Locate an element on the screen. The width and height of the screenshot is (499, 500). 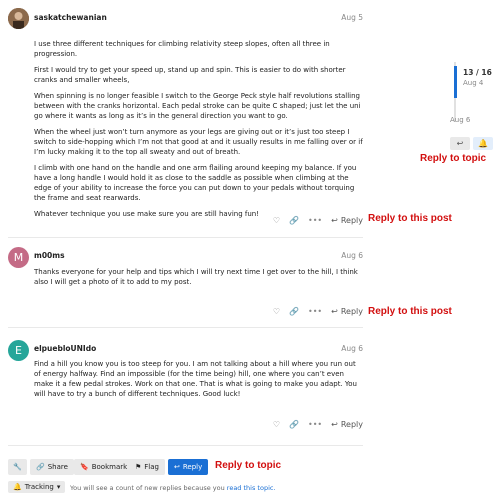
reply-topic-button: ↩ Reply is located at coordinates (188, 467).